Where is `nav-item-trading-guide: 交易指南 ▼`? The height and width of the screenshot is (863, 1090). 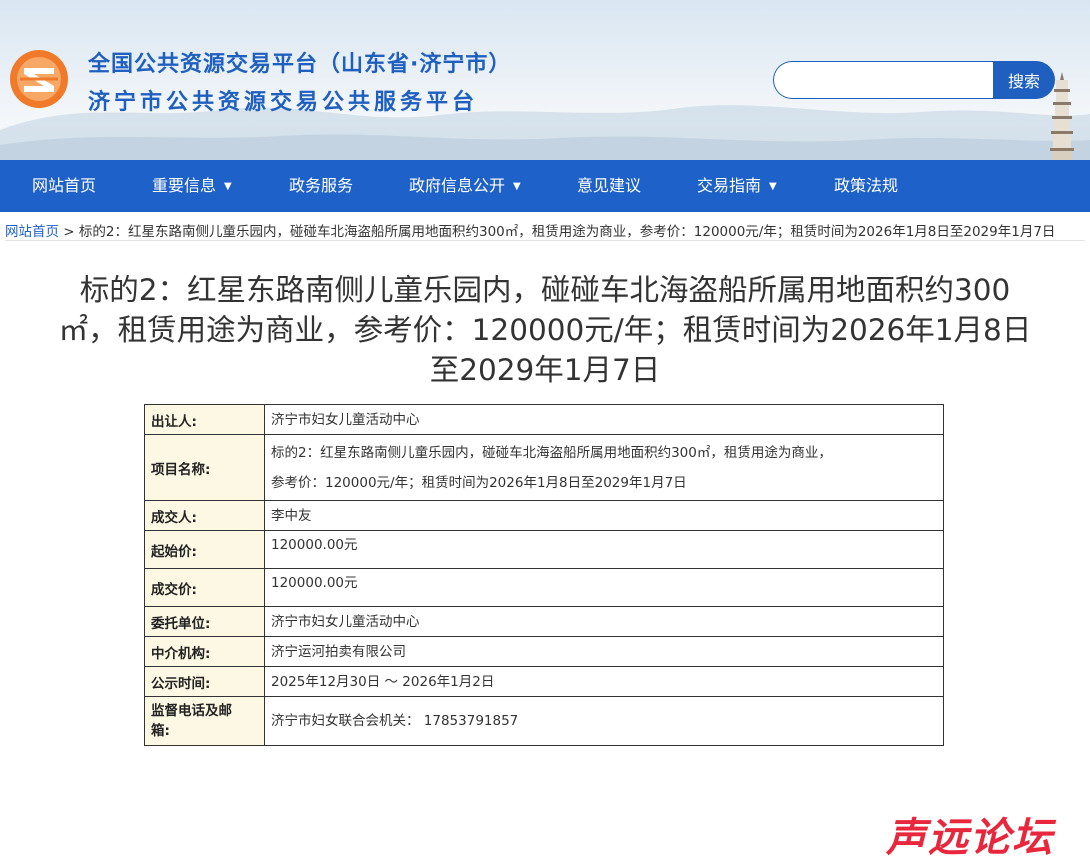 nav-item-trading-guide: 交易指南 ▼ is located at coordinates (737, 186).